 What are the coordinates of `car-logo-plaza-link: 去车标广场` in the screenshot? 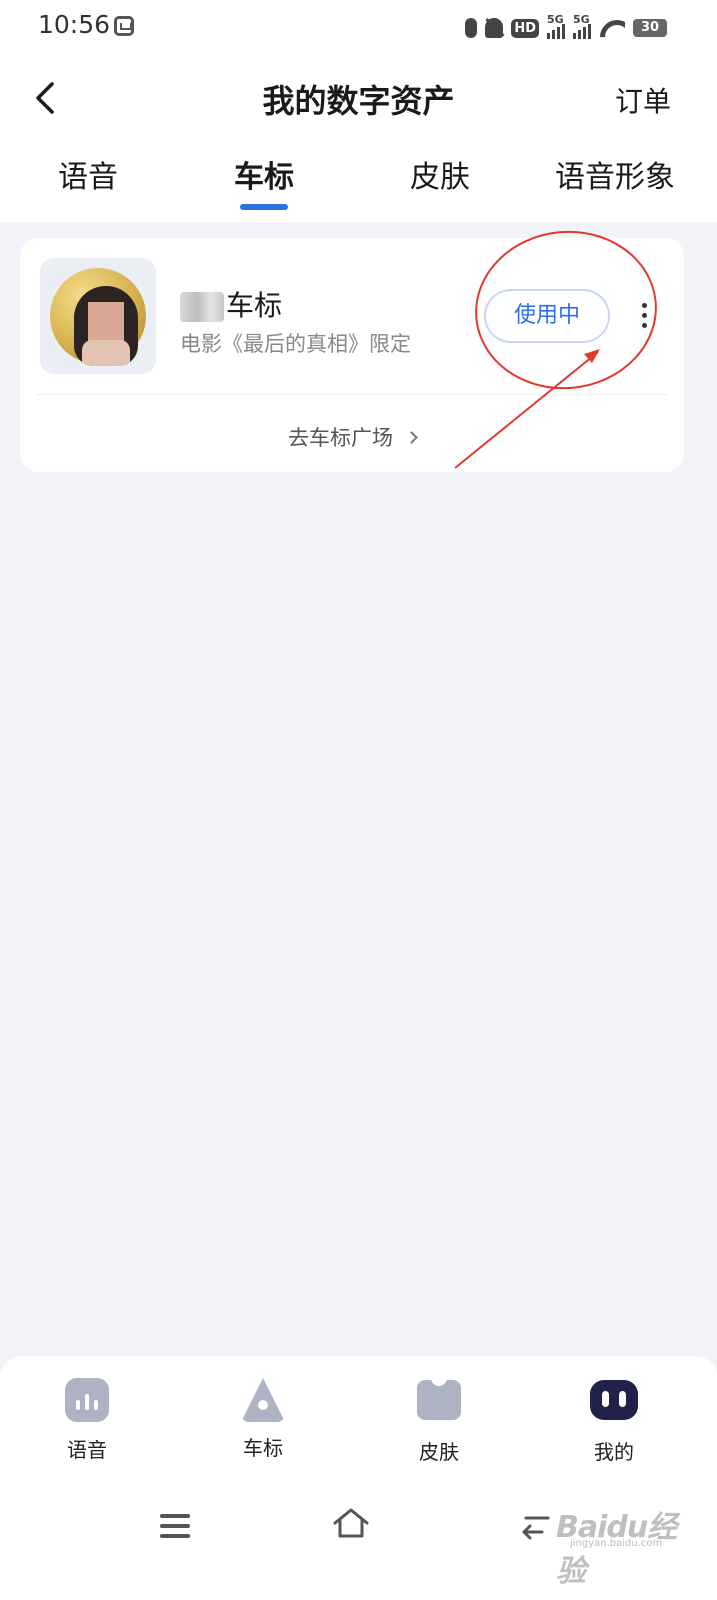 It's located at (352, 437).